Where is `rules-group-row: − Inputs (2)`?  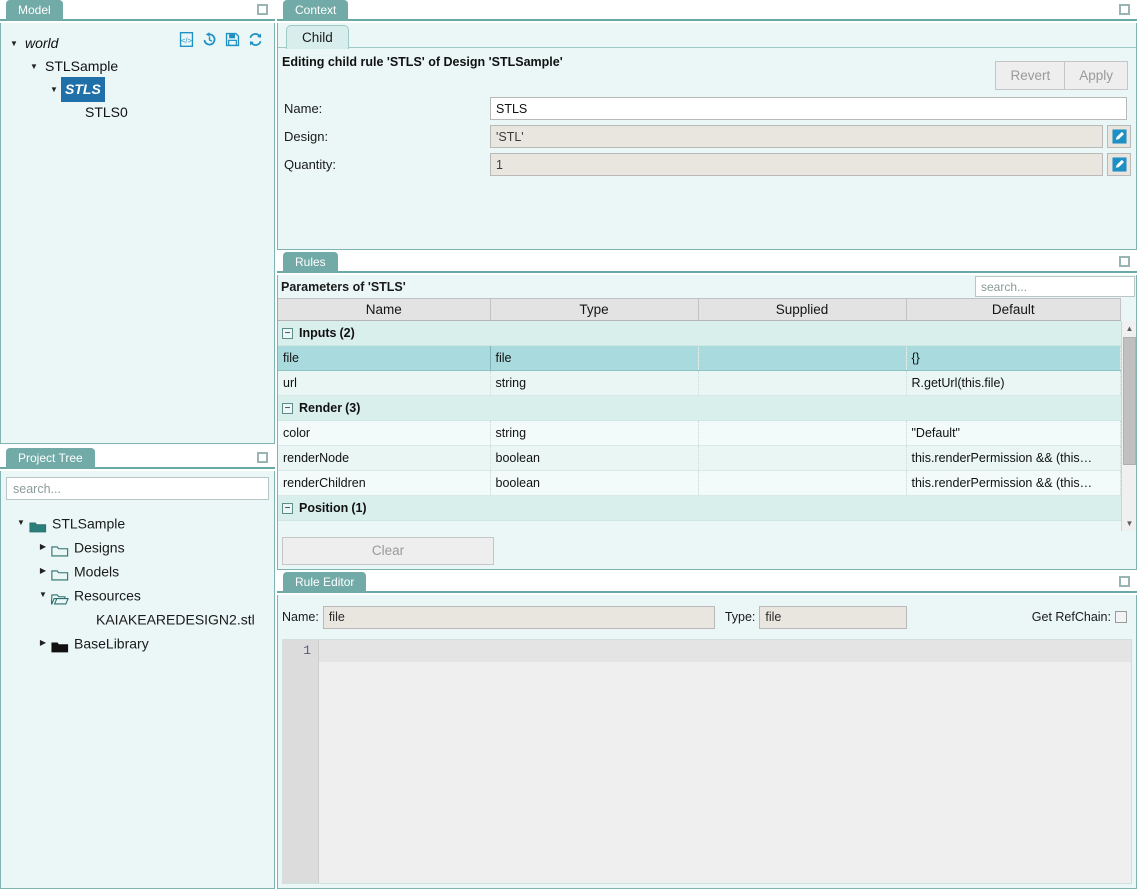 rules-group-row: − Inputs (2) is located at coordinates (699, 333).